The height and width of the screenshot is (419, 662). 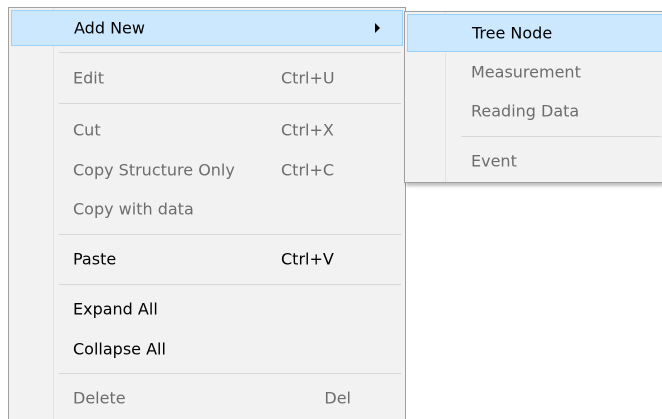 What do you see at coordinates (512, 33) in the screenshot?
I see `submenu-item-tree-node-label: Tree Node` at bounding box center [512, 33].